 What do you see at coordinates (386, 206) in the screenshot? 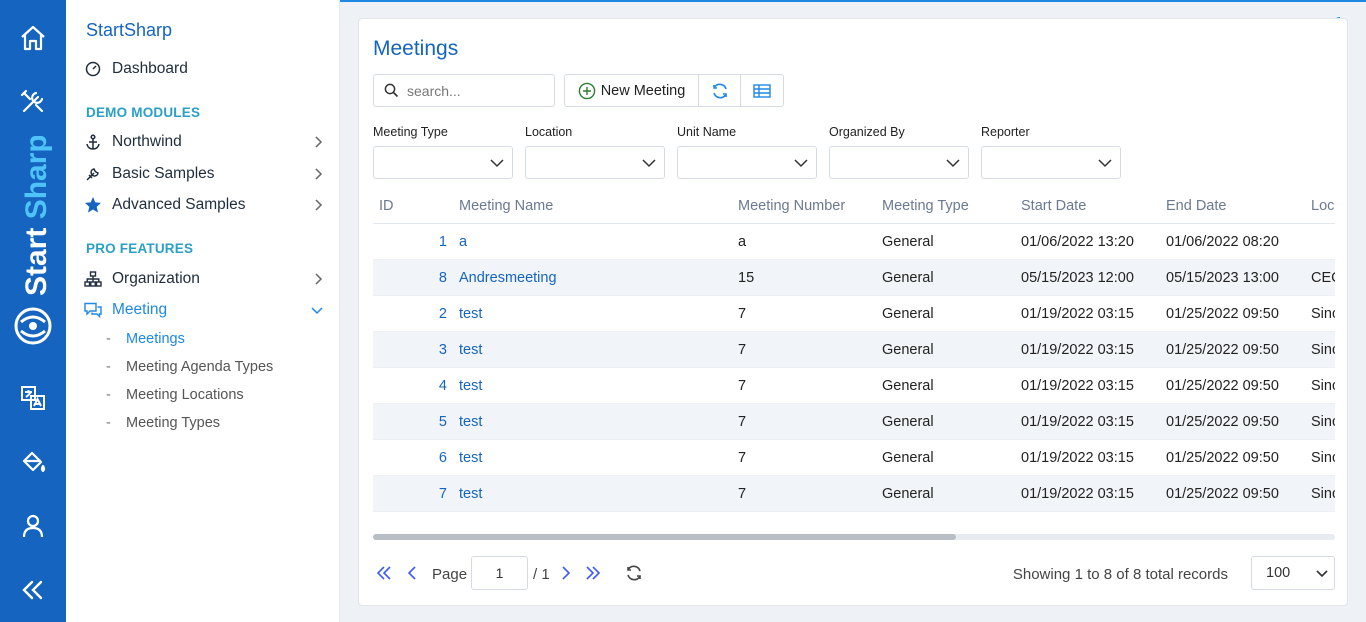
I see `column-header-id: ID` at bounding box center [386, 206].